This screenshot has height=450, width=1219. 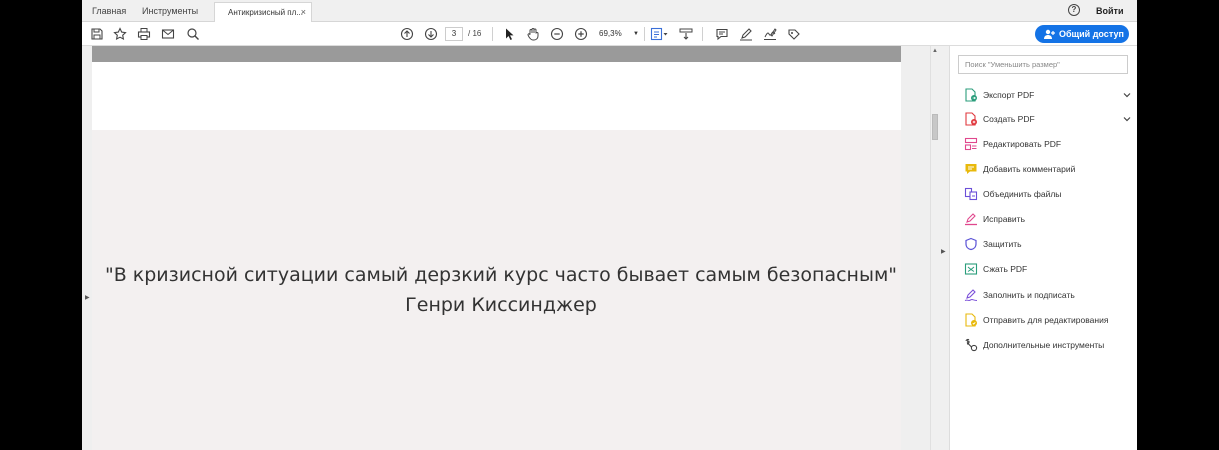 What do you see at coordinates (120, 34) in the screenshot?
I see `star-icon` at bounding box center [120, 34].